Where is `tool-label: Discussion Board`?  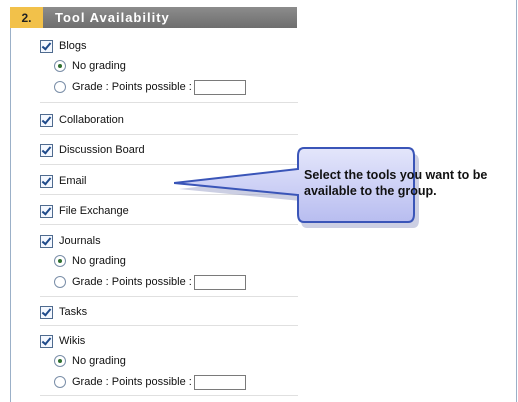 tool-label: Discussion Board is located at coordinates (102, 150).